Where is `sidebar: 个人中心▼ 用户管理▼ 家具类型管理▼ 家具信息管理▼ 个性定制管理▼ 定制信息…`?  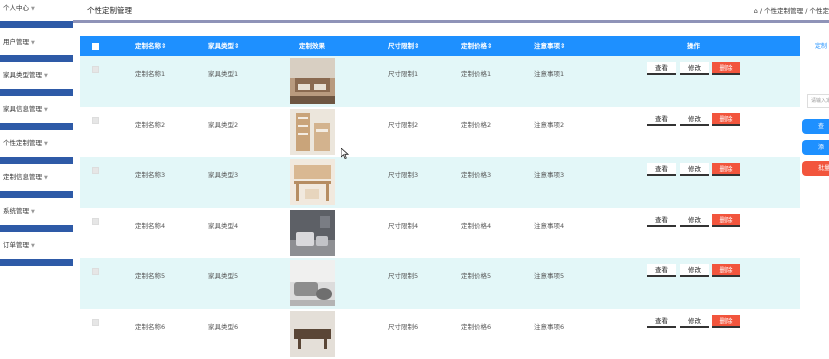
sidebar: 个人中心▼ 用户管理▼ 家具类型管理▼ 家具信息管理▼ 个性定制管理▼ 定制信息… is located at coordinates (36, 174).